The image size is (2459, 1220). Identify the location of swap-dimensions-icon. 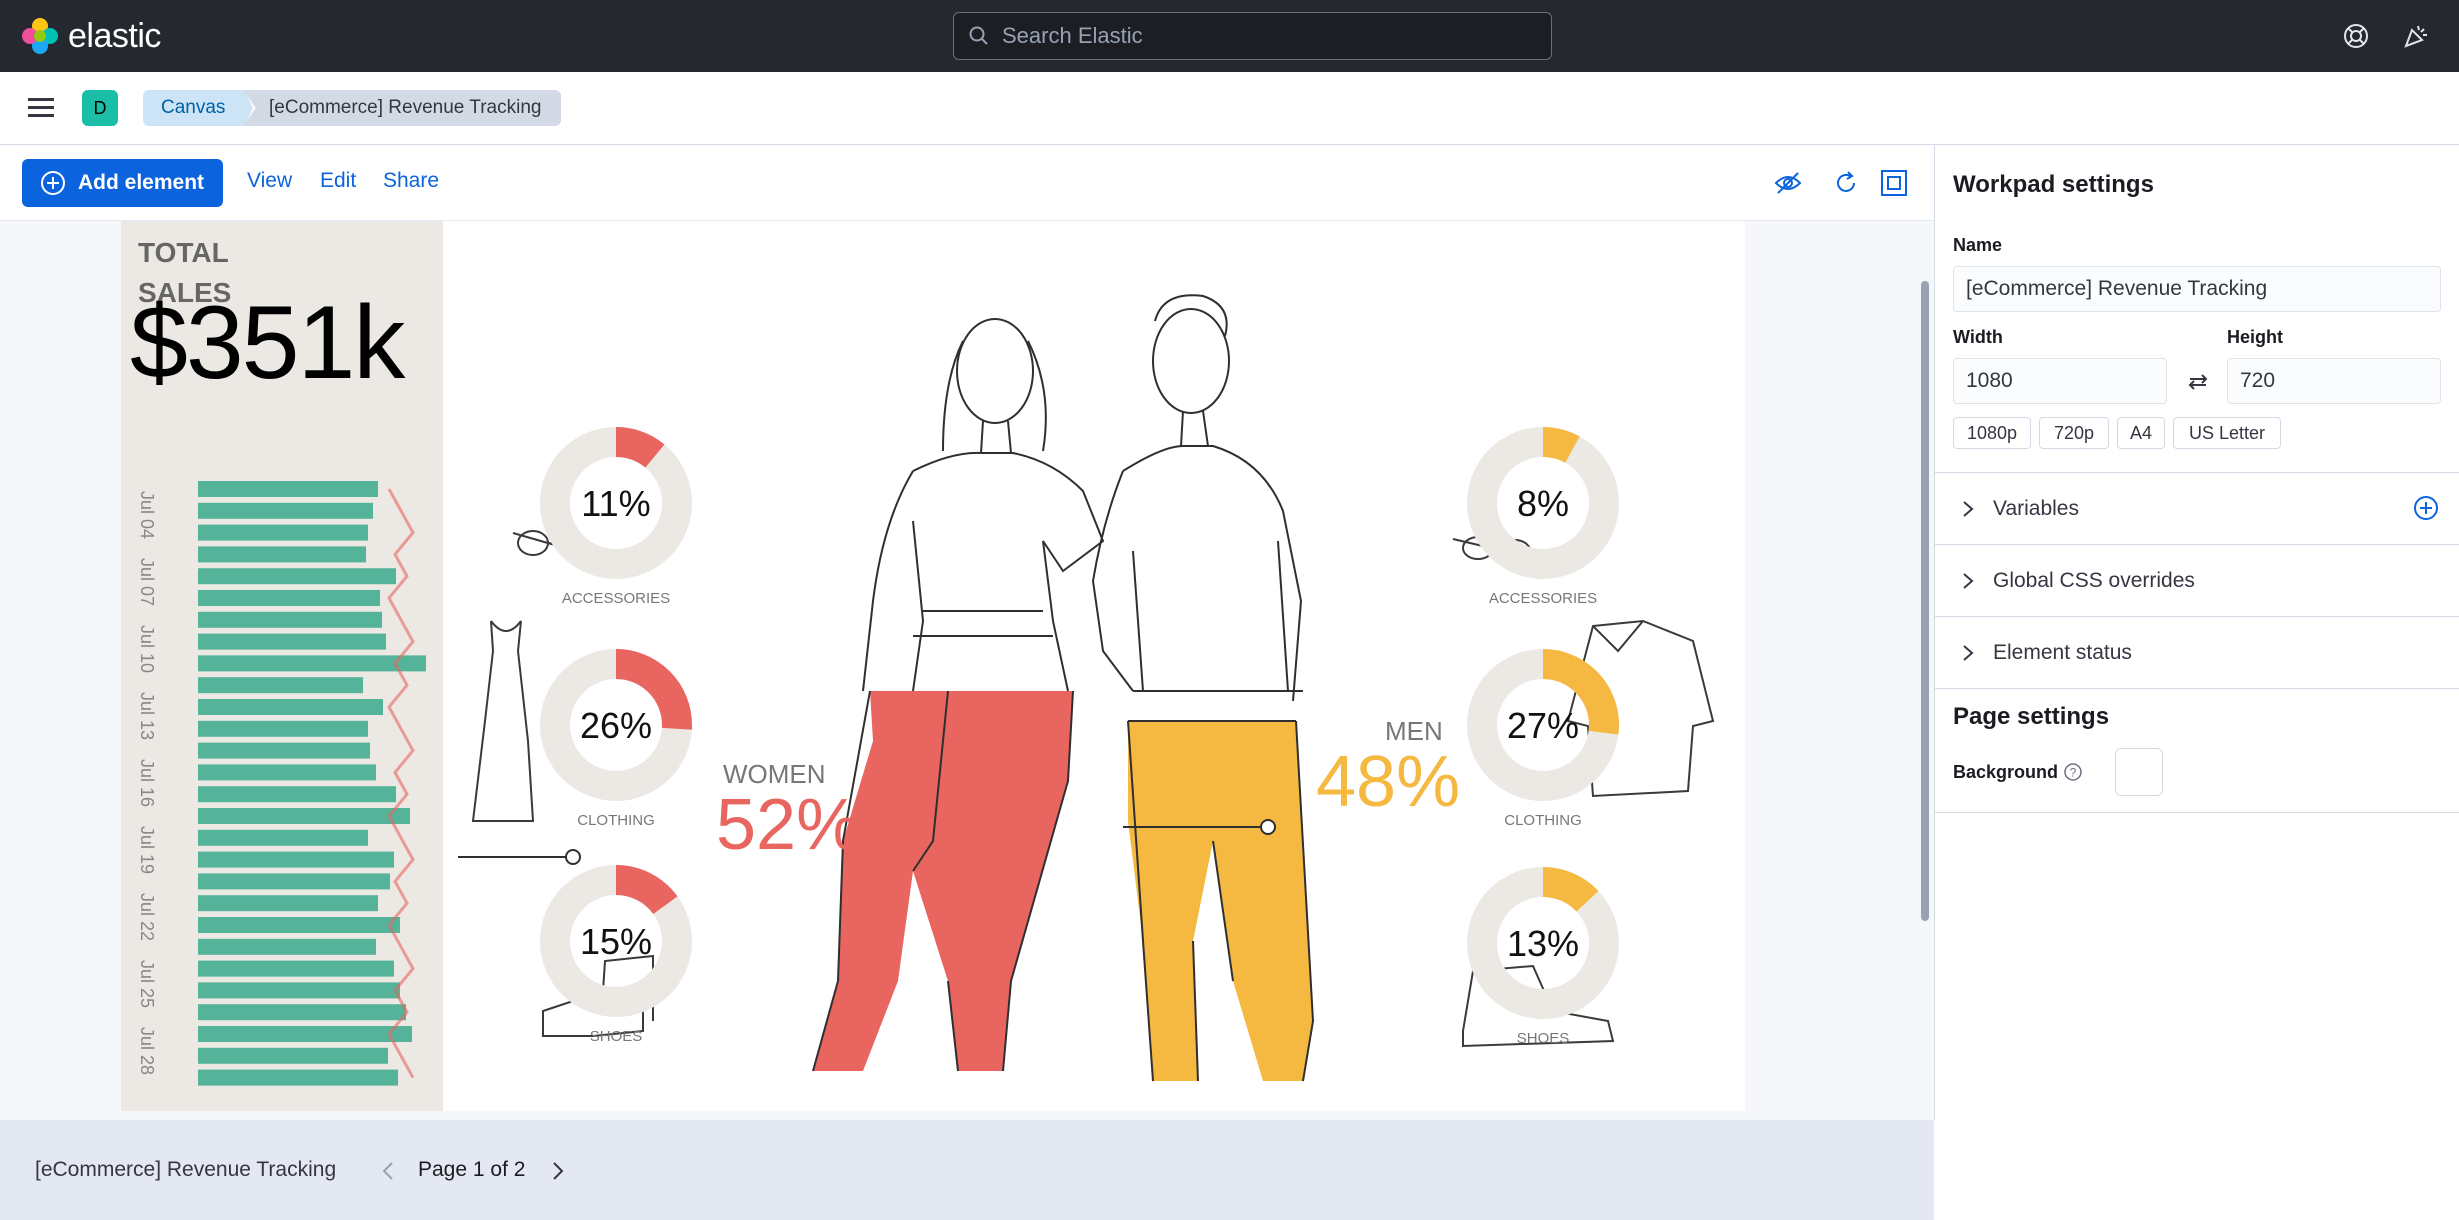
(2198, 382).